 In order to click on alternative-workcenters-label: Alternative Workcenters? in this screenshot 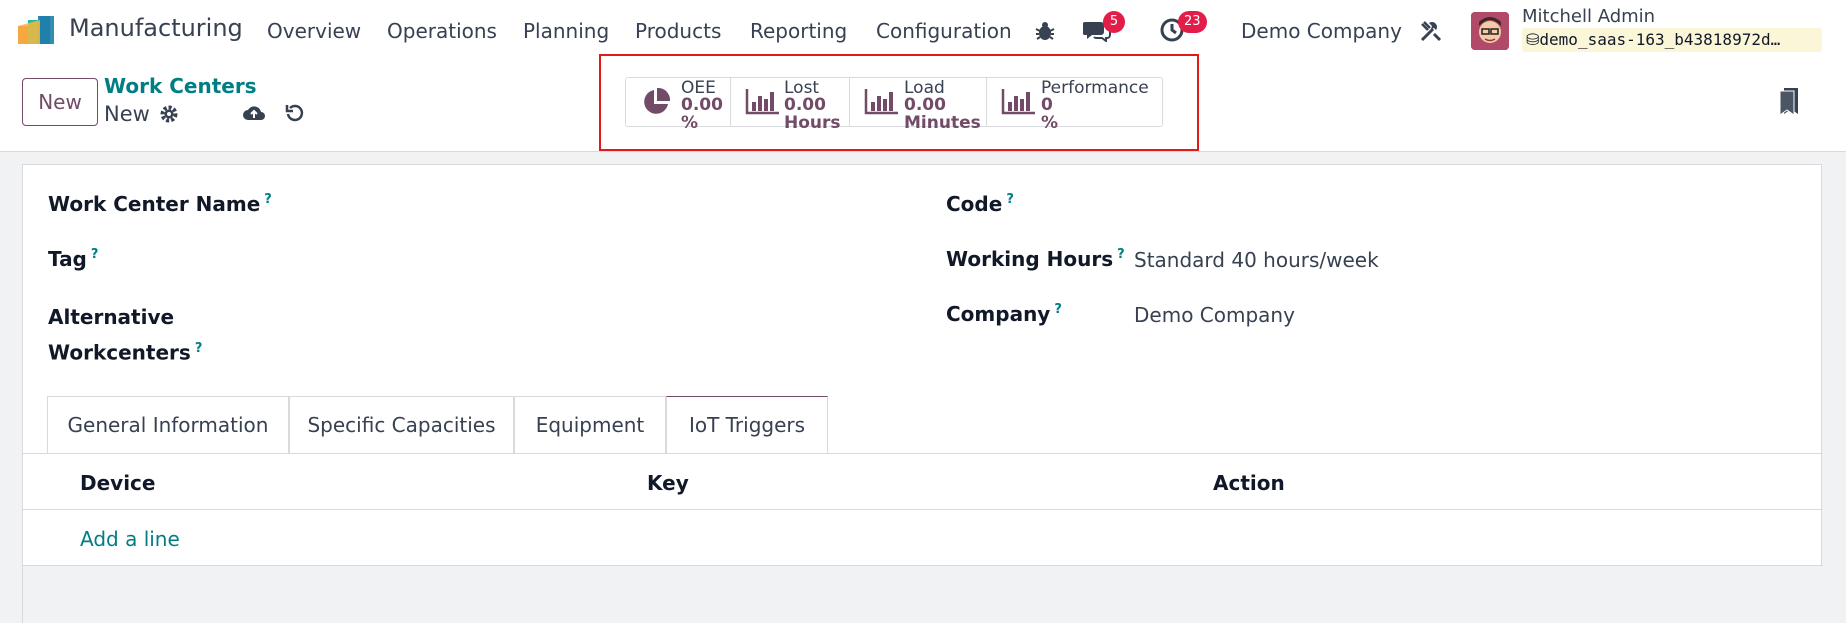, I will do `click(125, 335)`.